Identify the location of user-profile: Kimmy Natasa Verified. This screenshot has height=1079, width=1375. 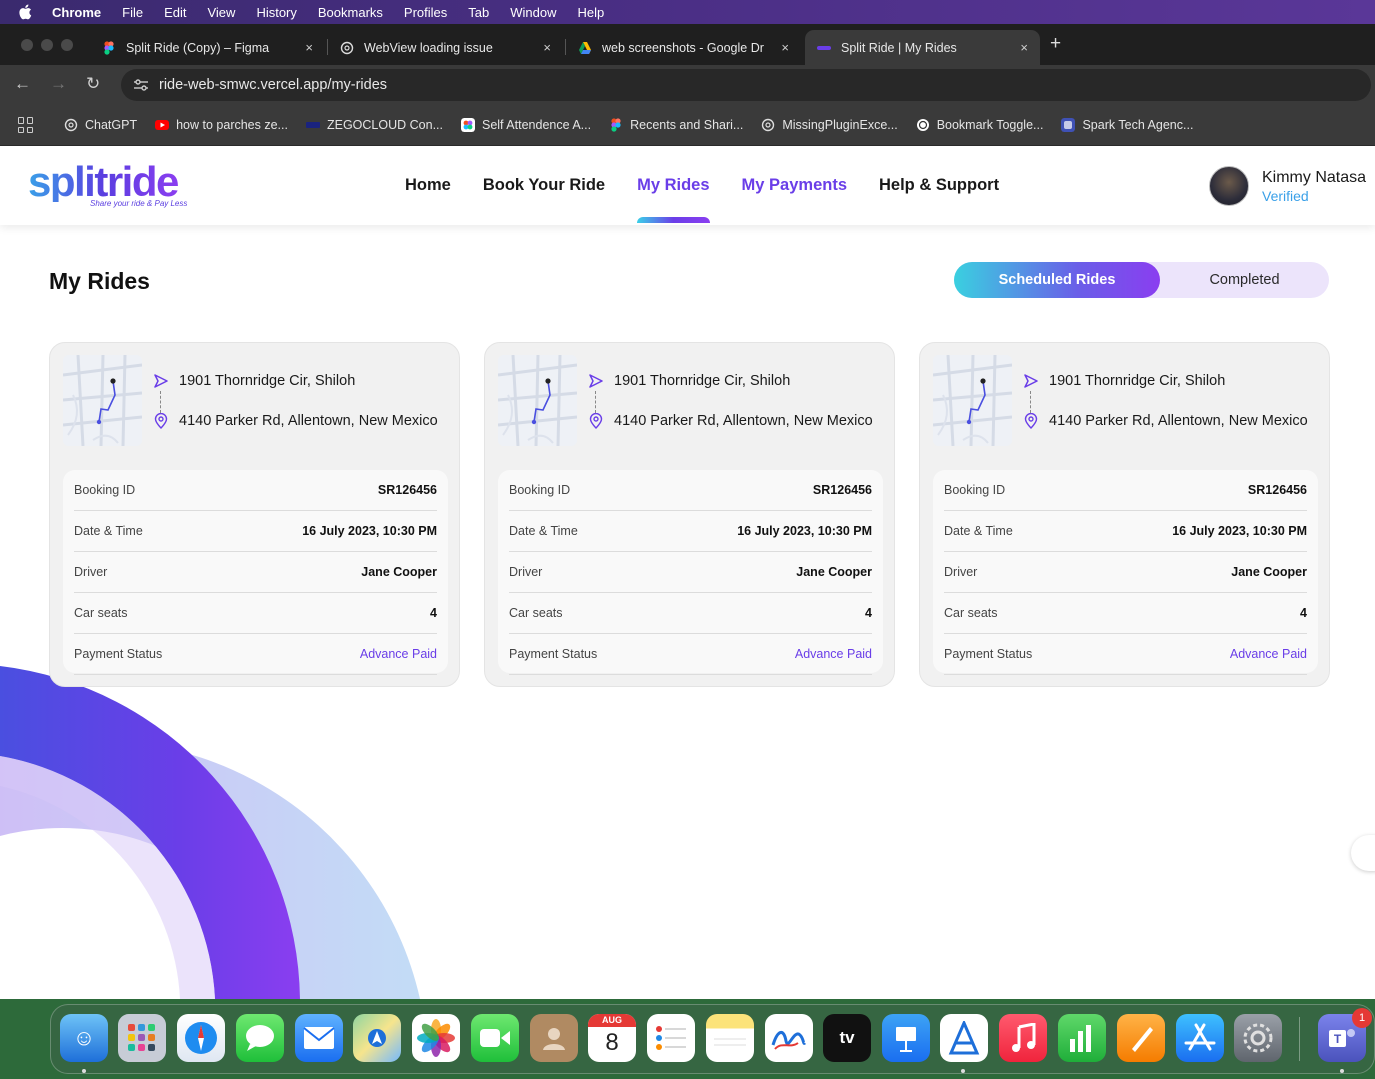
(1287, 186).